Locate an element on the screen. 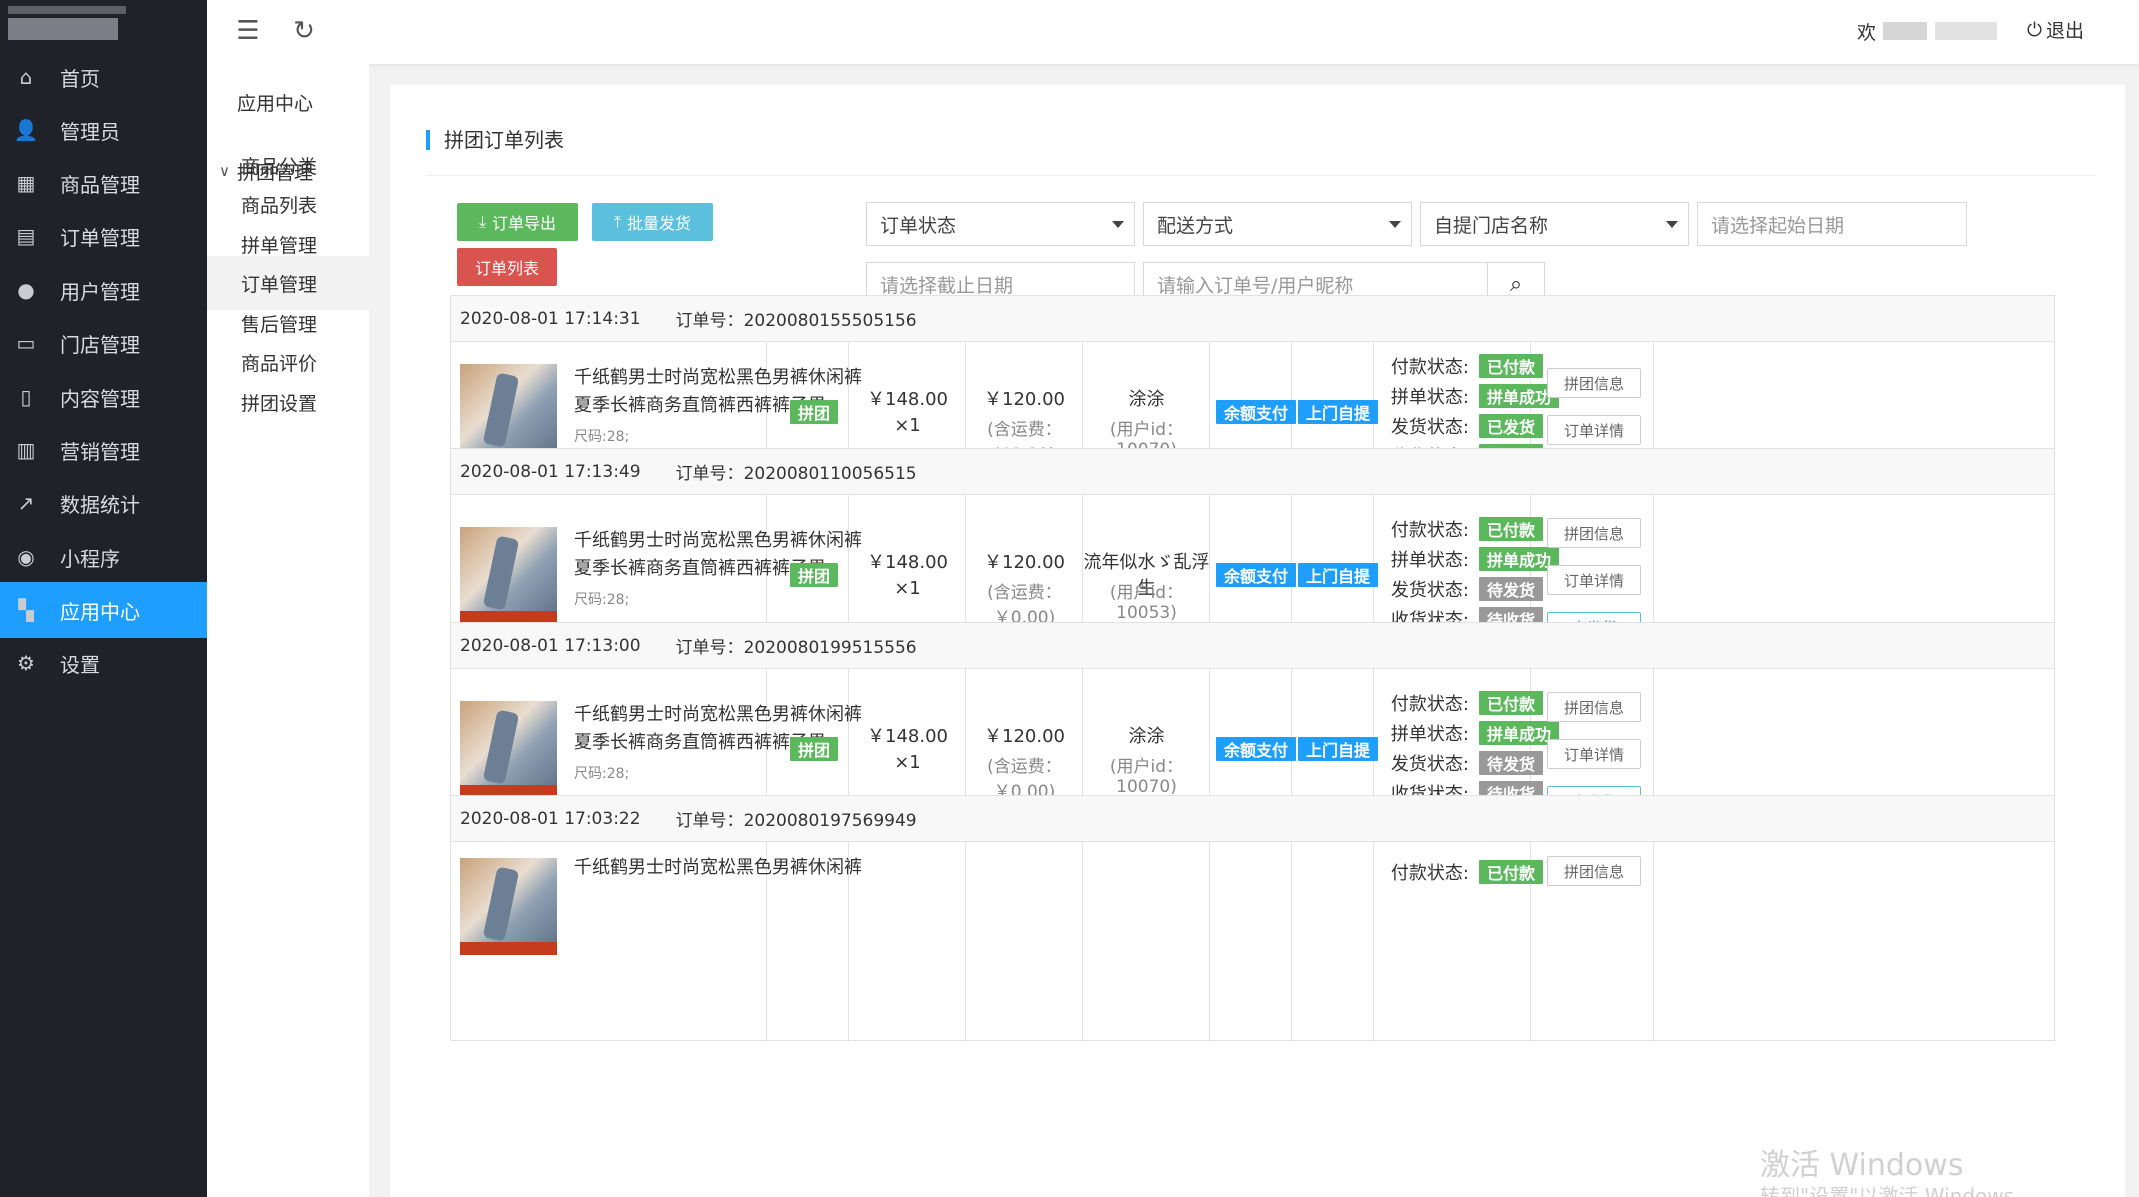 The height and width of the screenshot is (1197, 2139). order-header: 2020-08-01 17:13:49 订单号：2020080110056515 is located at coordinates (1252, 472).